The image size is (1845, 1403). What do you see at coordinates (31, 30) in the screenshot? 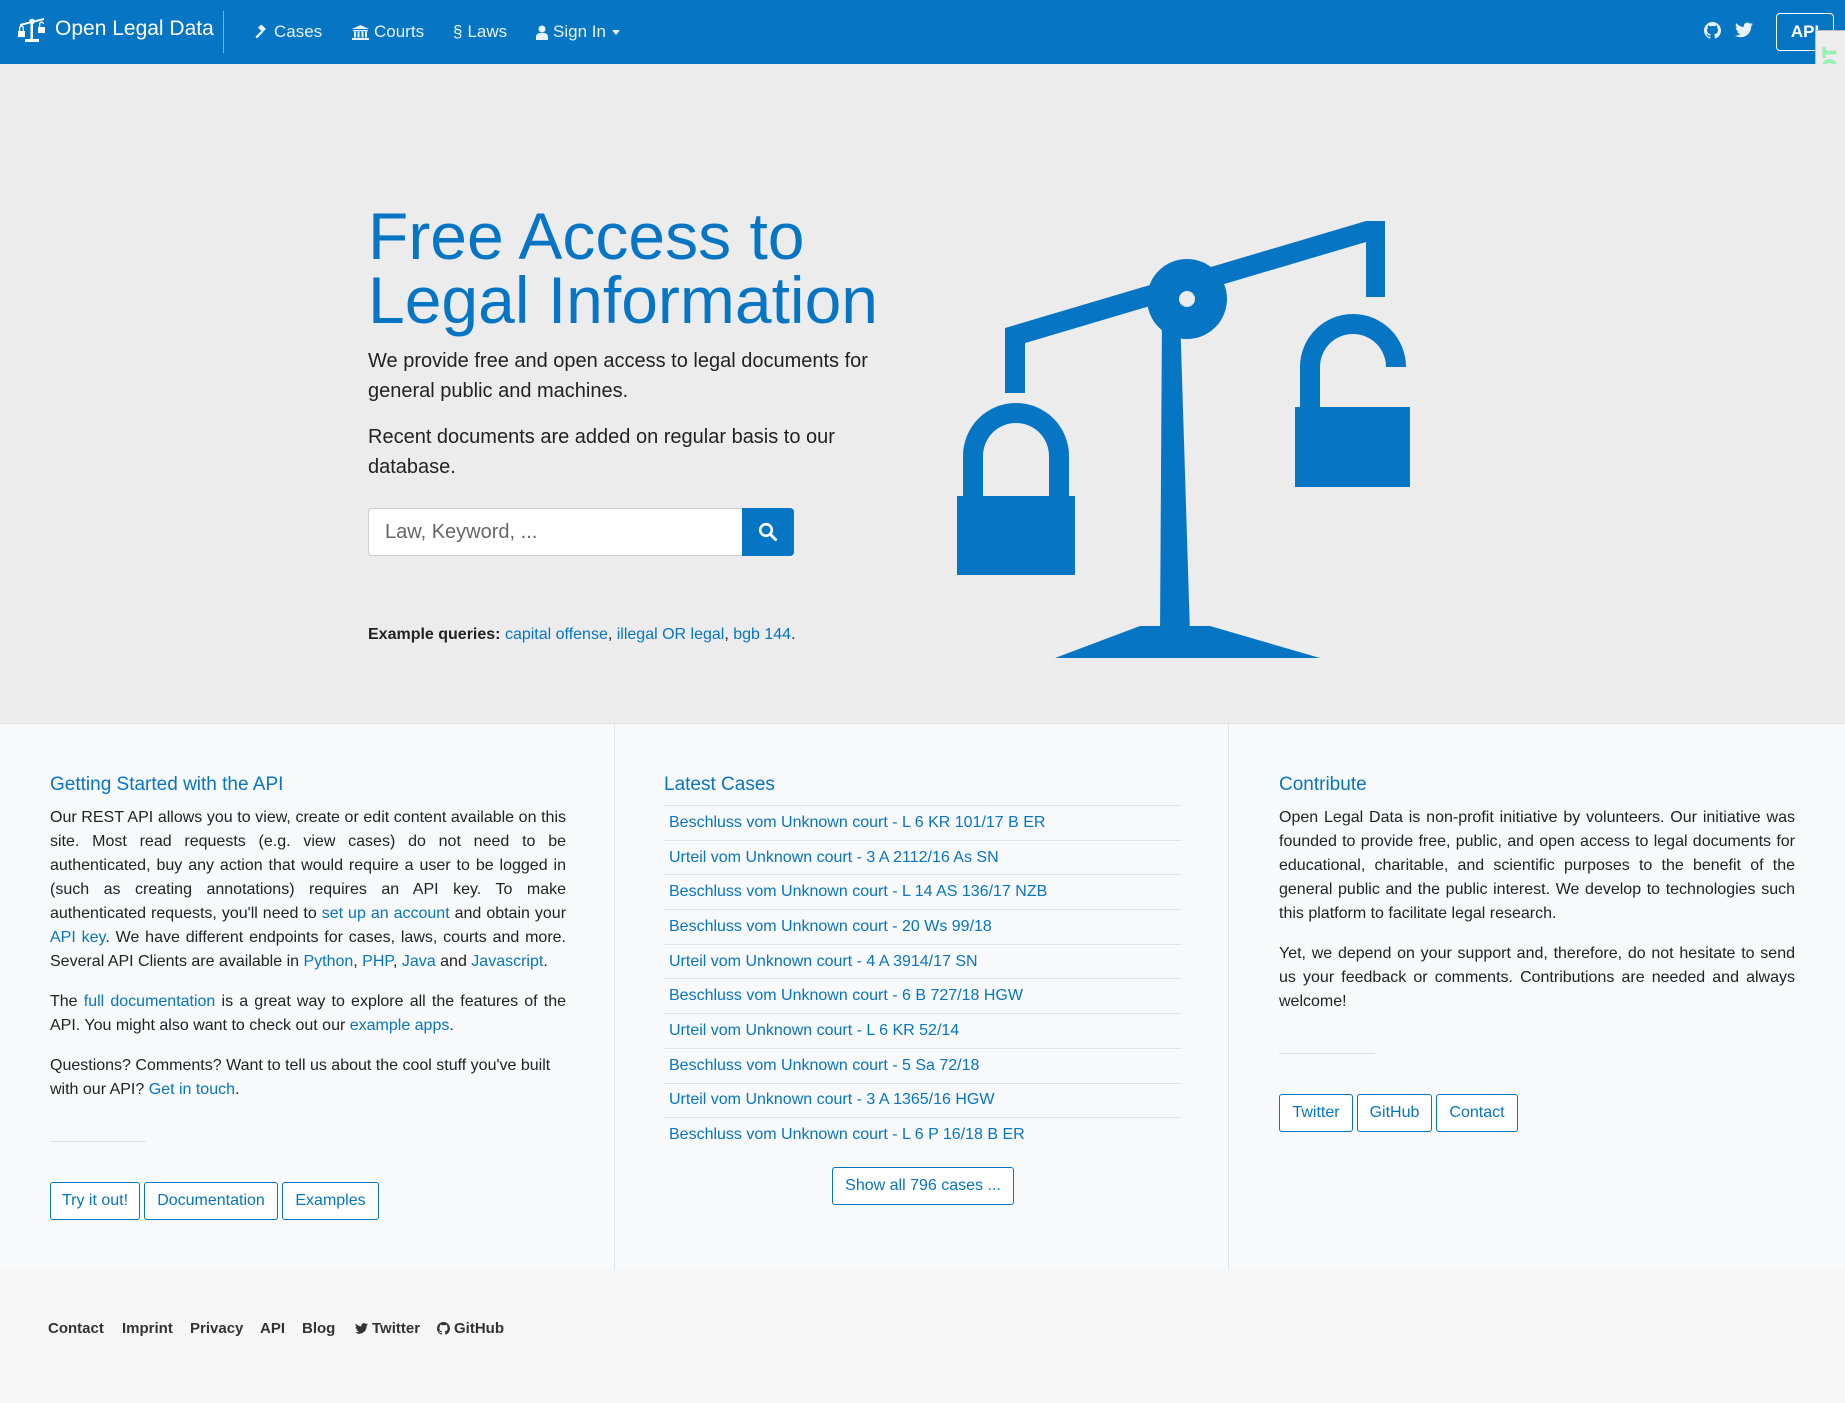
I see `scale-logo-icon` at bounding box center [31, 30].